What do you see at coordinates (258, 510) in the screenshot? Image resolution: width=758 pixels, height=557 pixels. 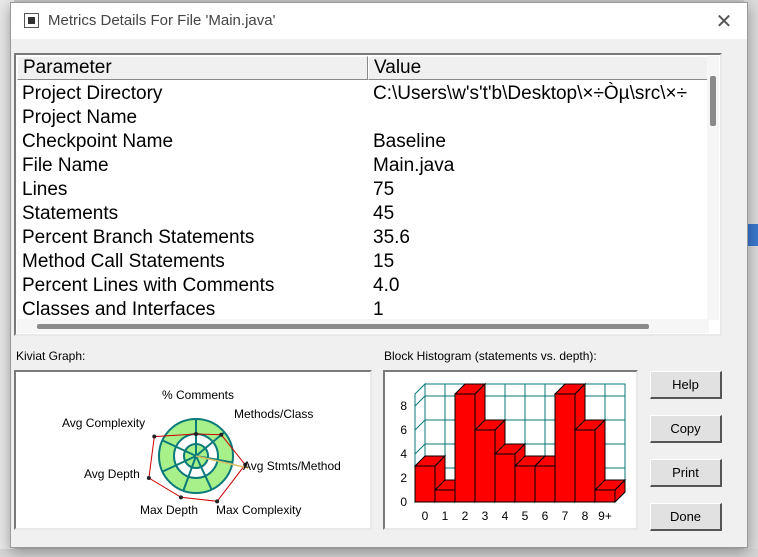 I see `kiviat-axis-label: Max Complexity` at bounding box center [258, 510].